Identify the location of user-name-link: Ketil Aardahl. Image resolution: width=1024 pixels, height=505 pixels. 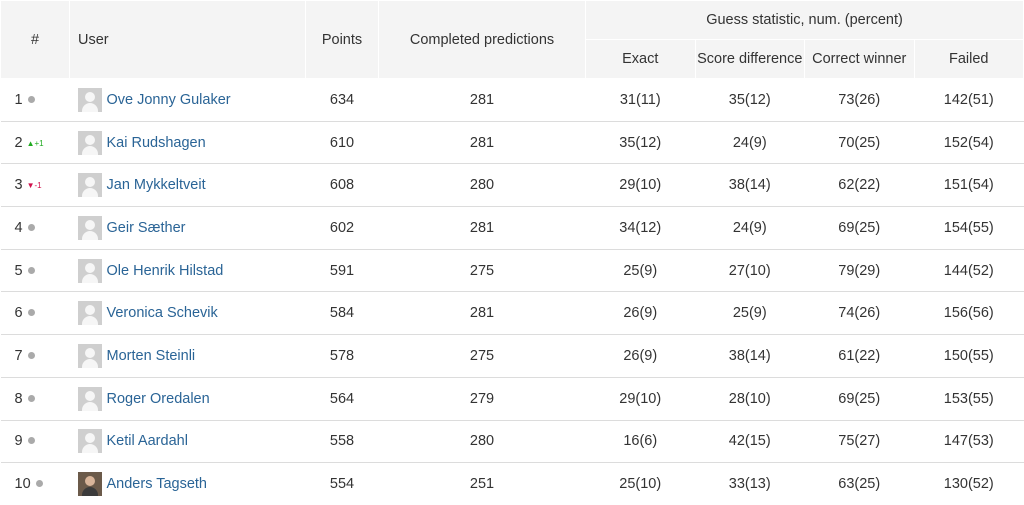
(147, 441).